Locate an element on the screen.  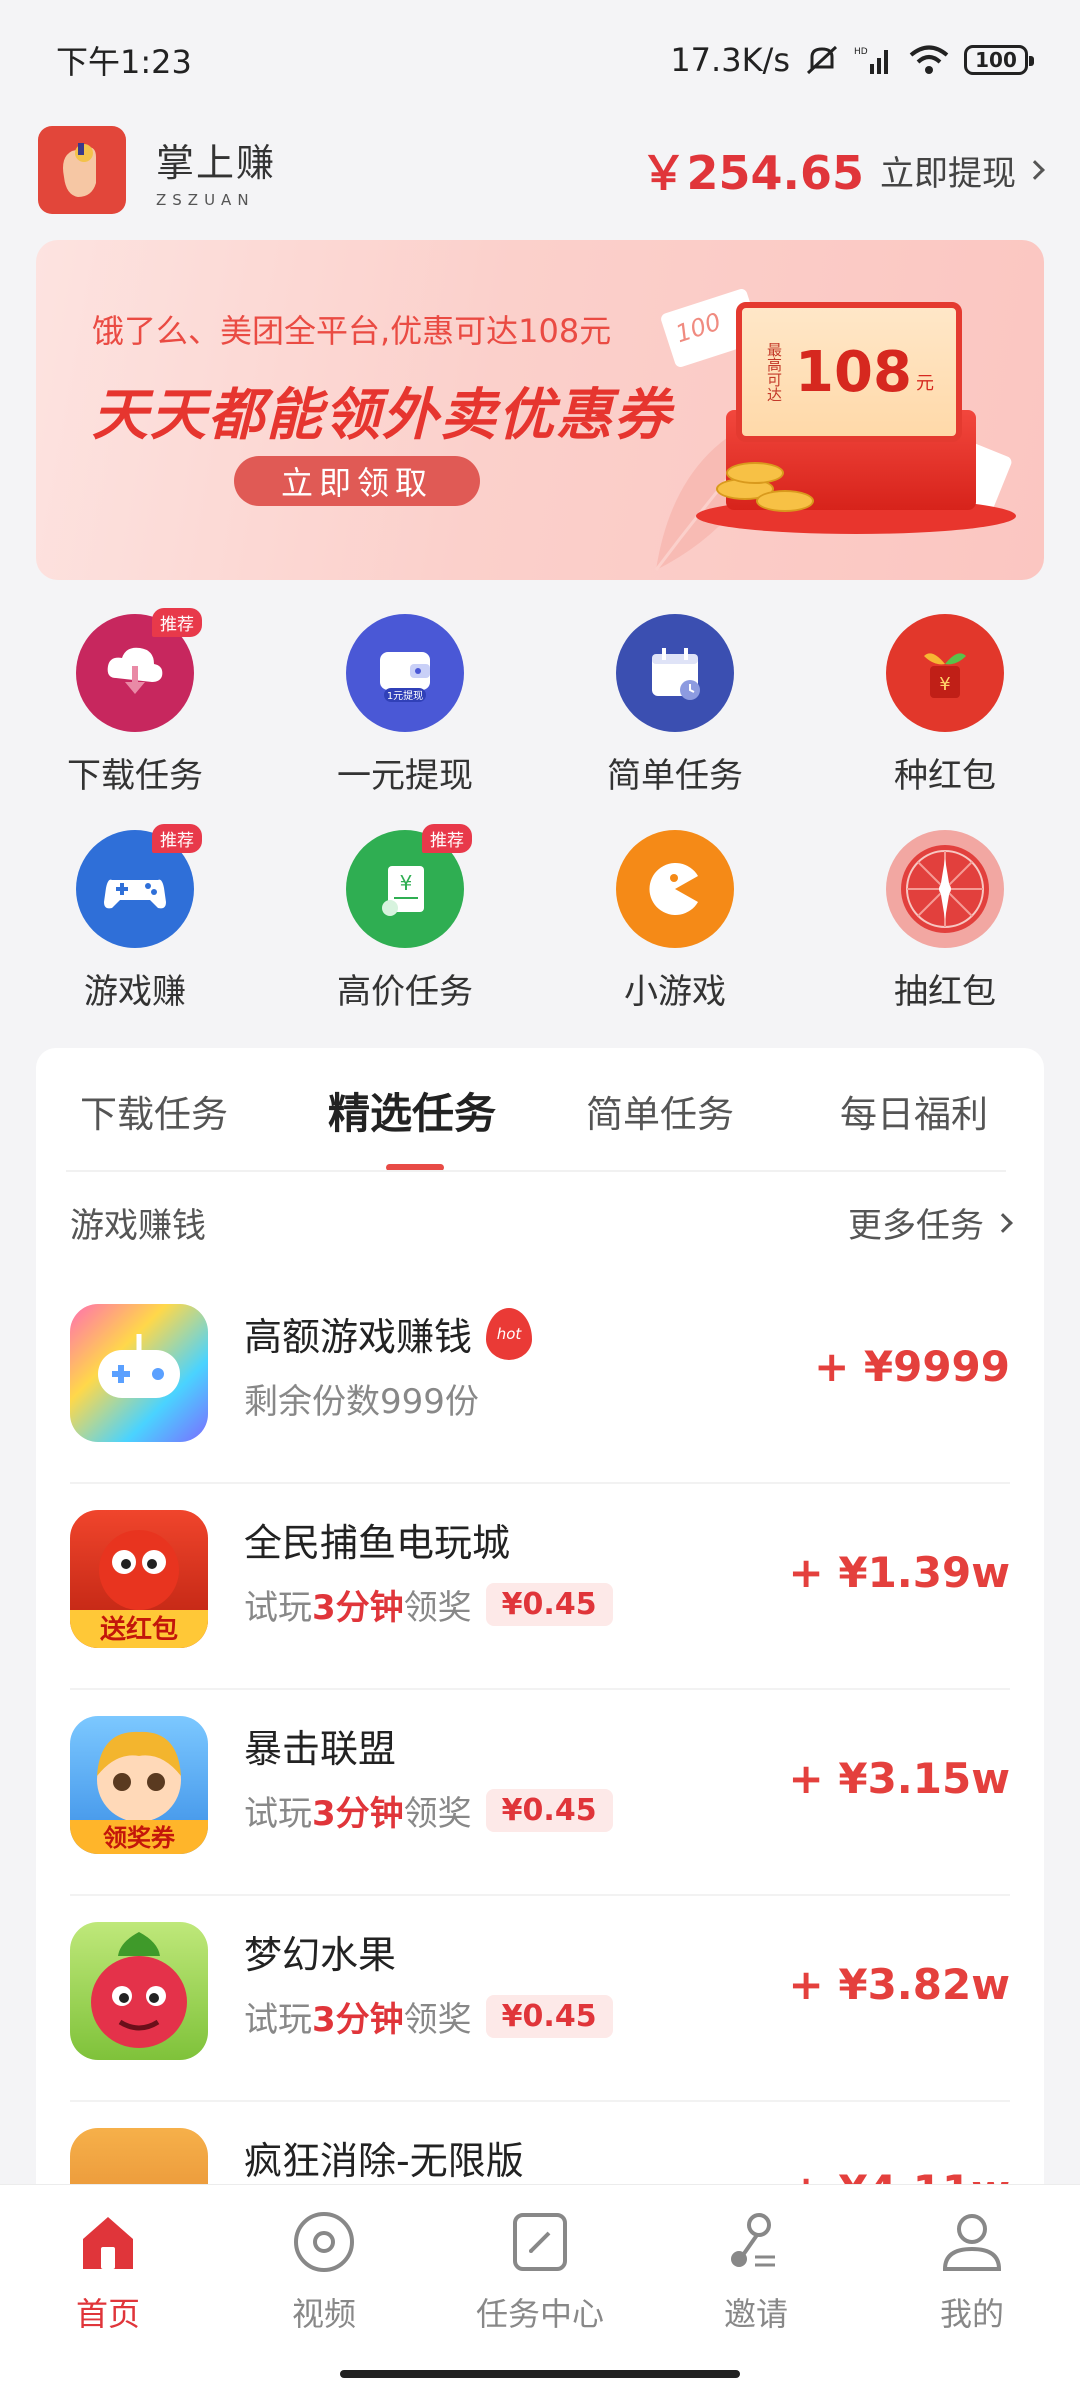
more-tasks-link: 更多任务 is located at coordinates (930, 1222).